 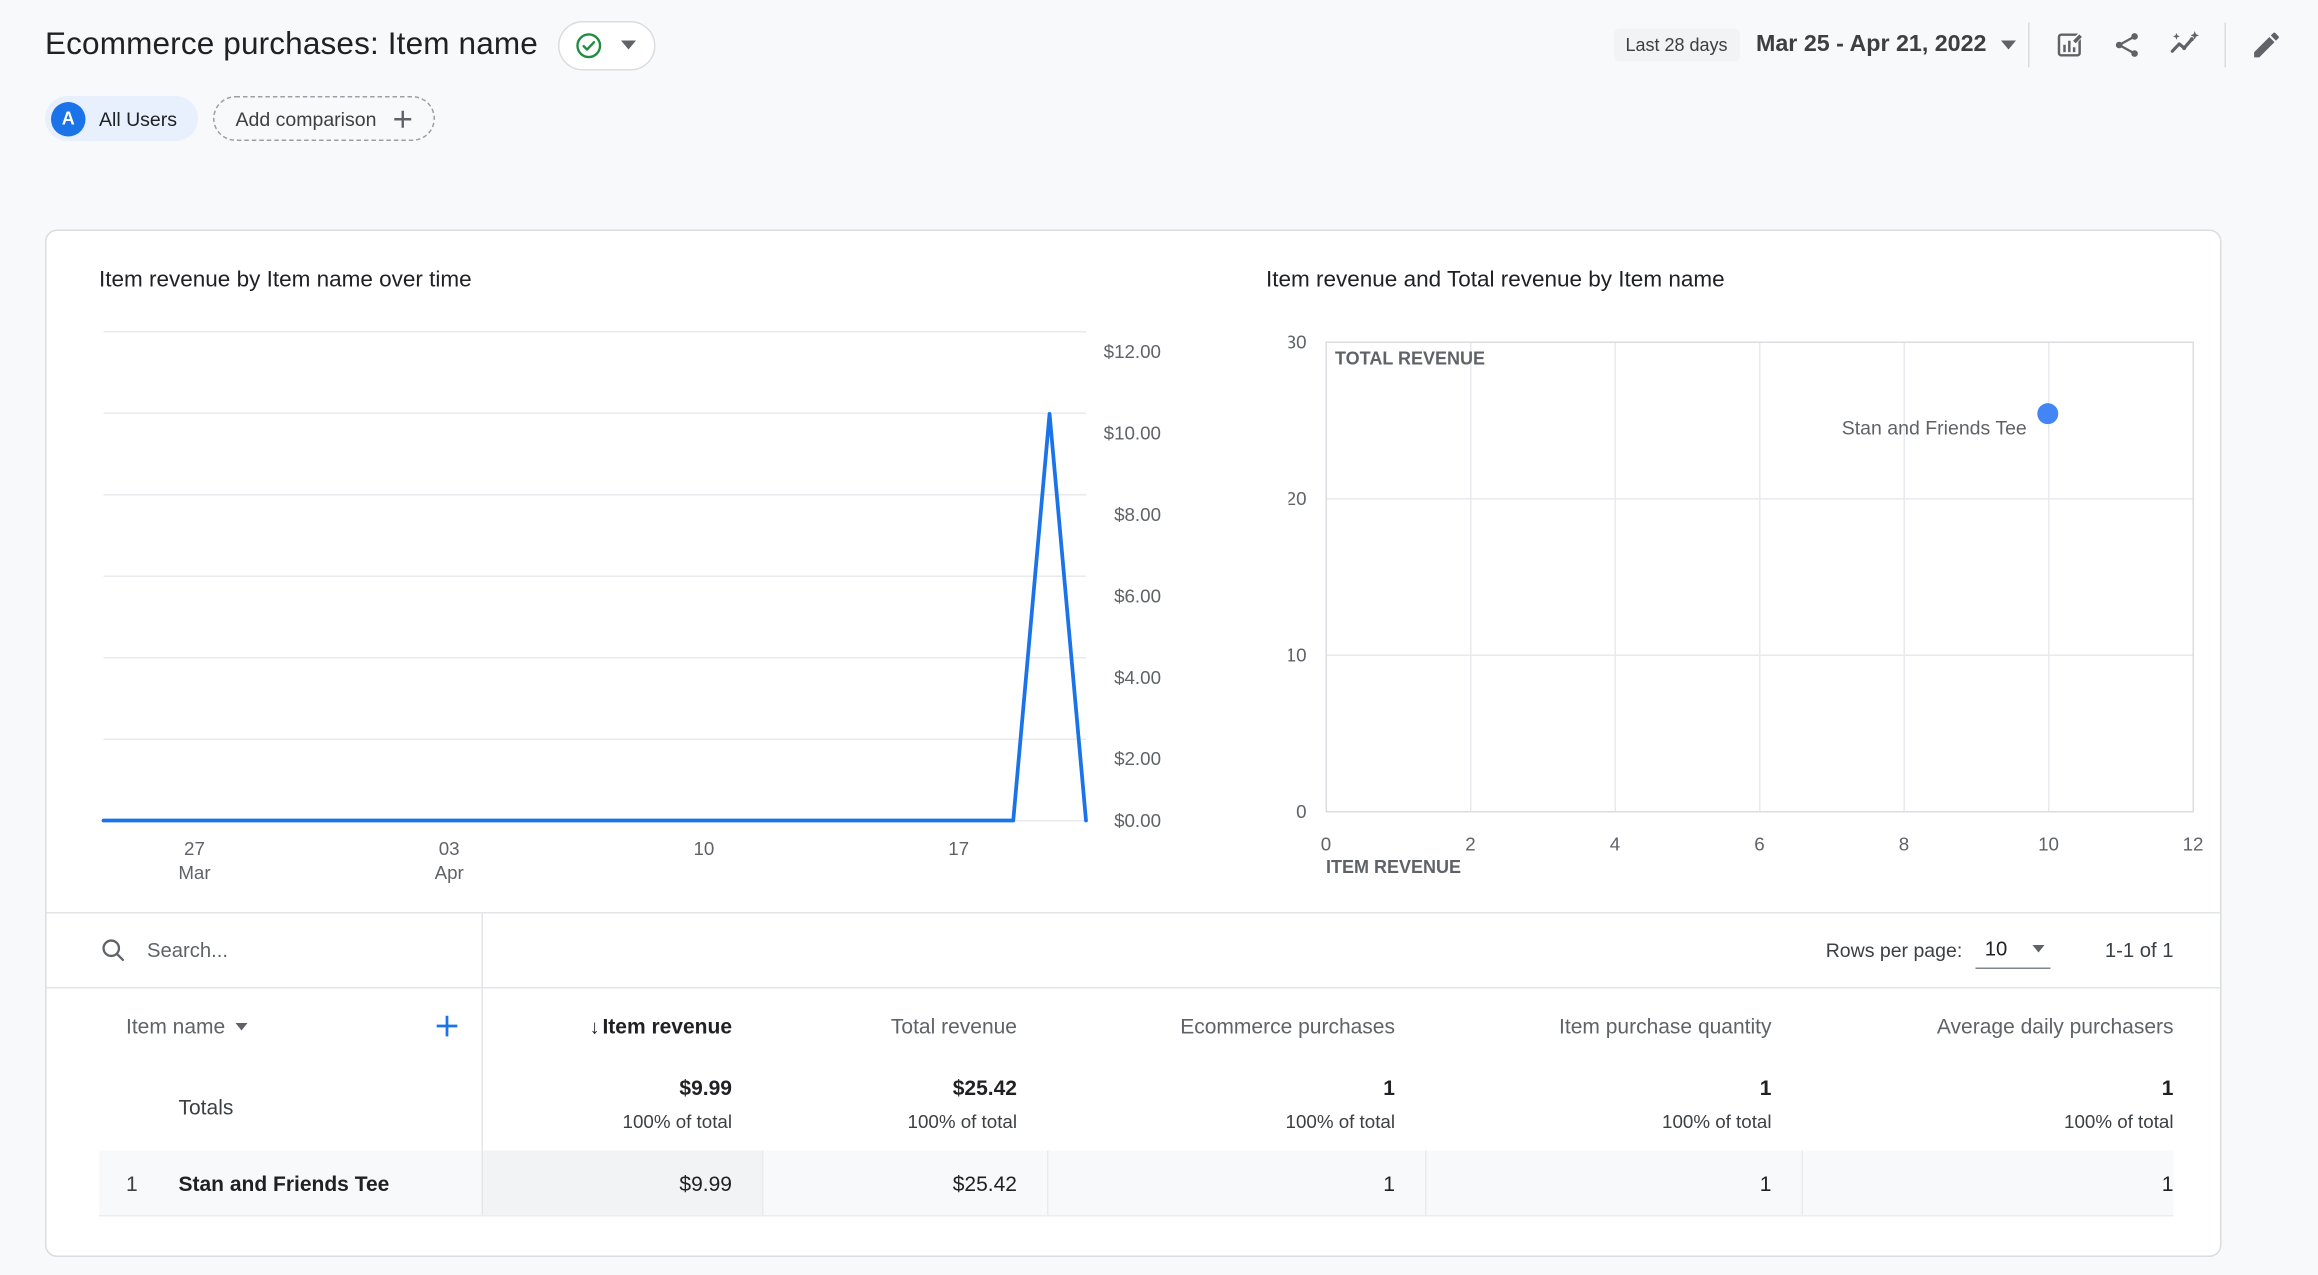 What do you see at coordinates (1137, 514) in the screenshot?
I see `svg-text: $8.00` at bounding box center [1137, 514].